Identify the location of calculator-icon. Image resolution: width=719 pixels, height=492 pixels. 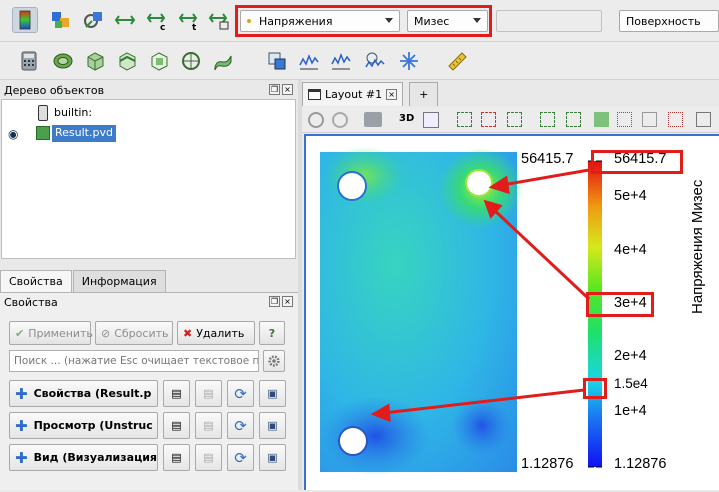
(29, 61).